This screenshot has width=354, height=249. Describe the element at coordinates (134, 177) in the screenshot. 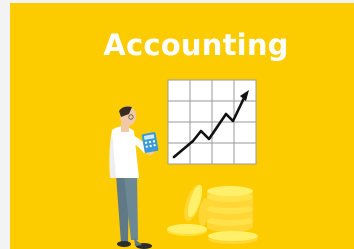

I see `businessman-with-calculator-icon` at that location.